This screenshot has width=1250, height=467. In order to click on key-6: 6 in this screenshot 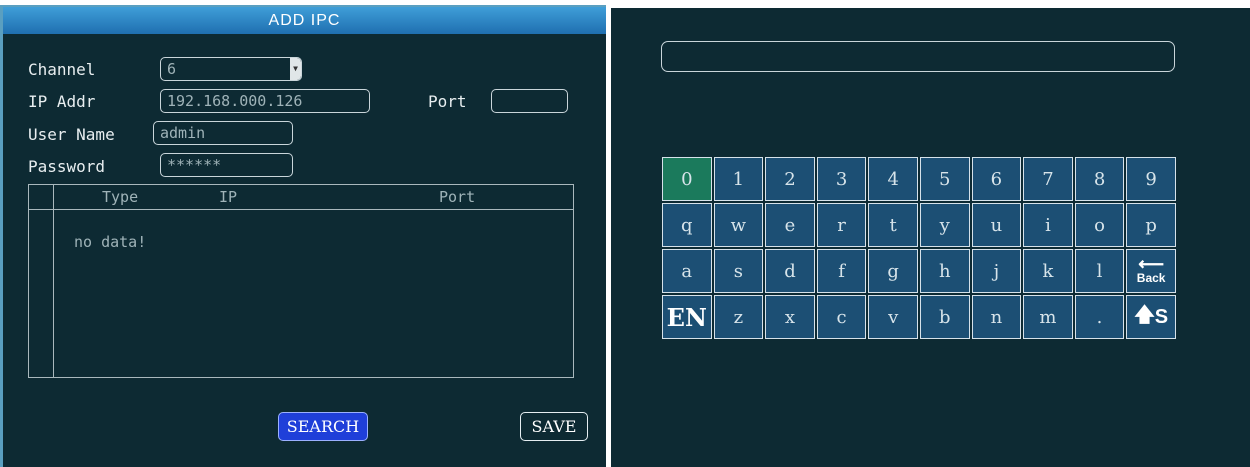, I will do `click(996, 179)`.